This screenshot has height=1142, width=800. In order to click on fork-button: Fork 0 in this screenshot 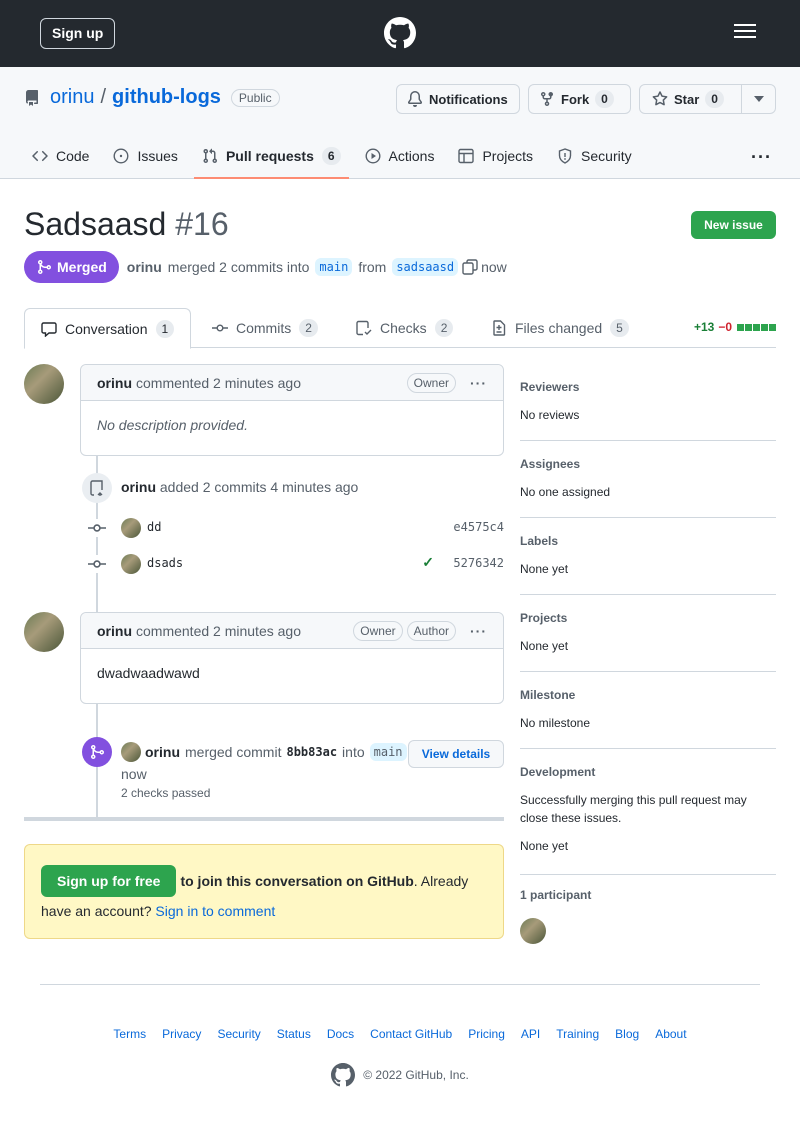, I will do `click(579, 99)`.